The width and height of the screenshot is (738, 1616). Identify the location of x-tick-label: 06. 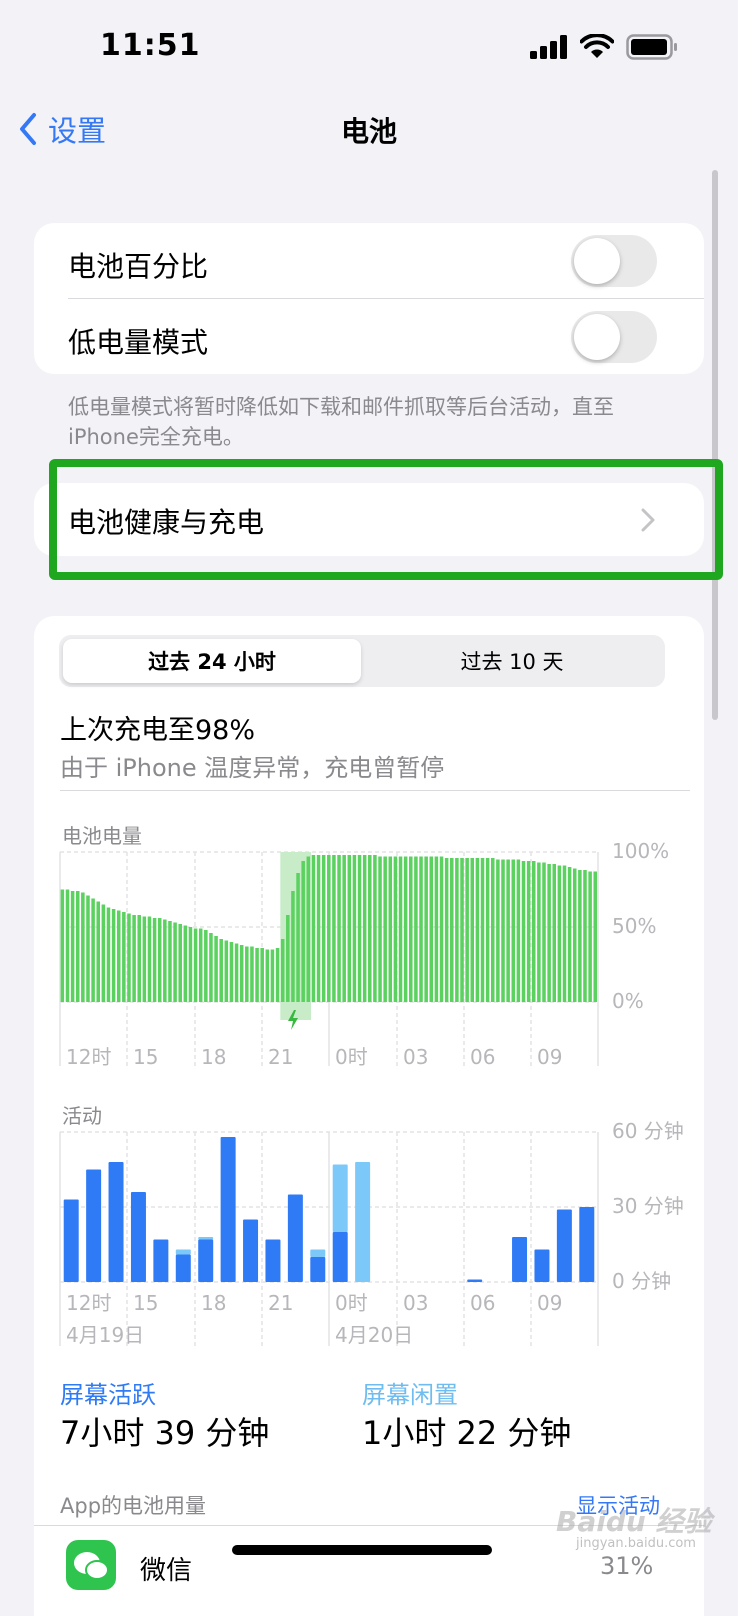
(482, 1057).